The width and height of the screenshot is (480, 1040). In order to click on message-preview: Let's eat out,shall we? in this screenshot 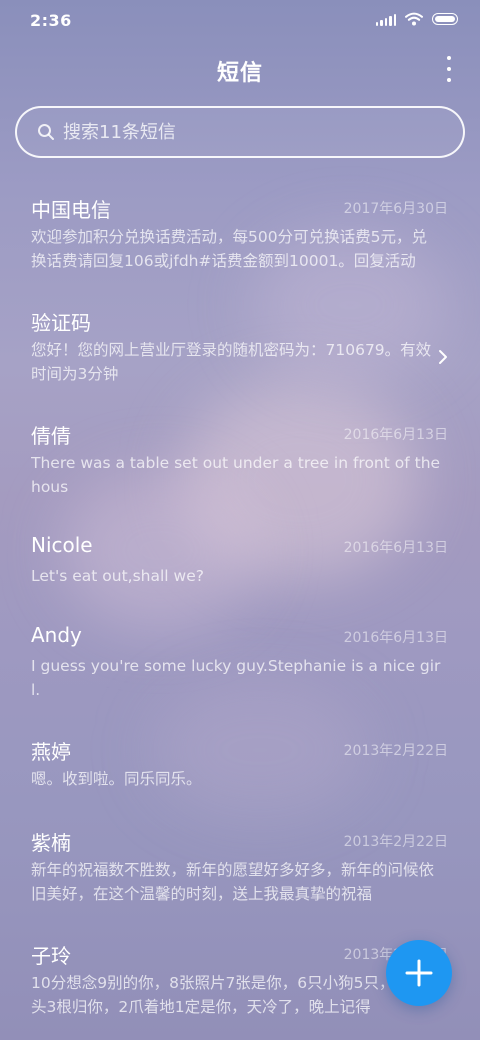, I will do `click(117, 576)`.